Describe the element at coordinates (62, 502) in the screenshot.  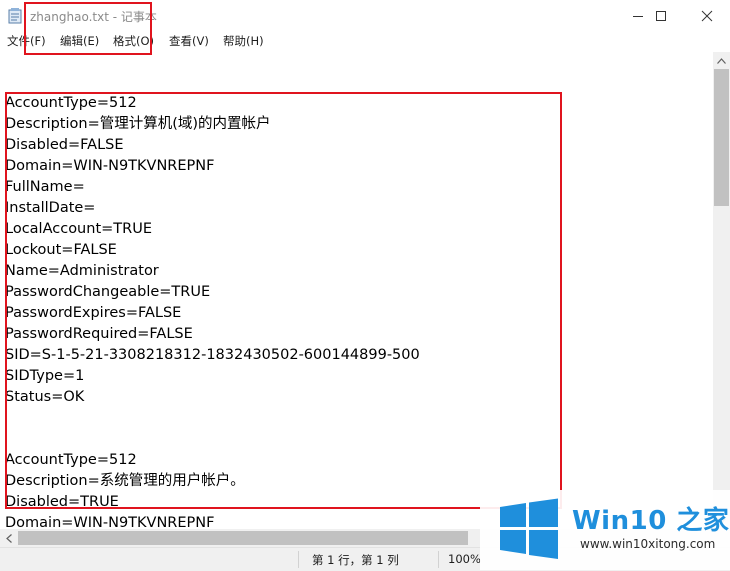
I see `text-line: Disabled=TRUE` at that location.